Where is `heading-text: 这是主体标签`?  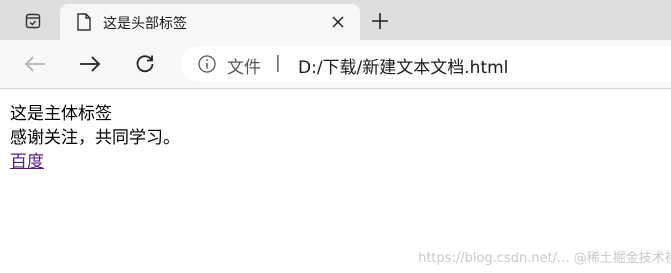 heading-text: 这是主体标签 is located at coordinates (61, 114).